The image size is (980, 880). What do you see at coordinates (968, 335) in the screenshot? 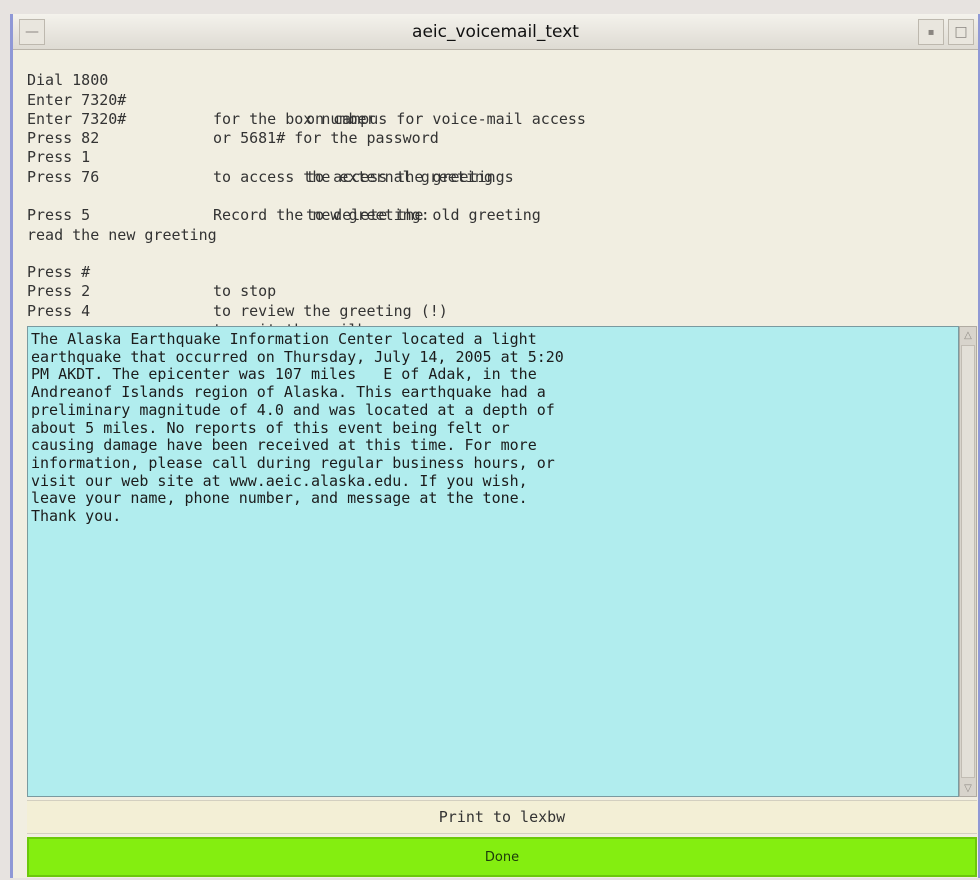
I see `up-arrow-icon: △` at bounding box center [968, 335].